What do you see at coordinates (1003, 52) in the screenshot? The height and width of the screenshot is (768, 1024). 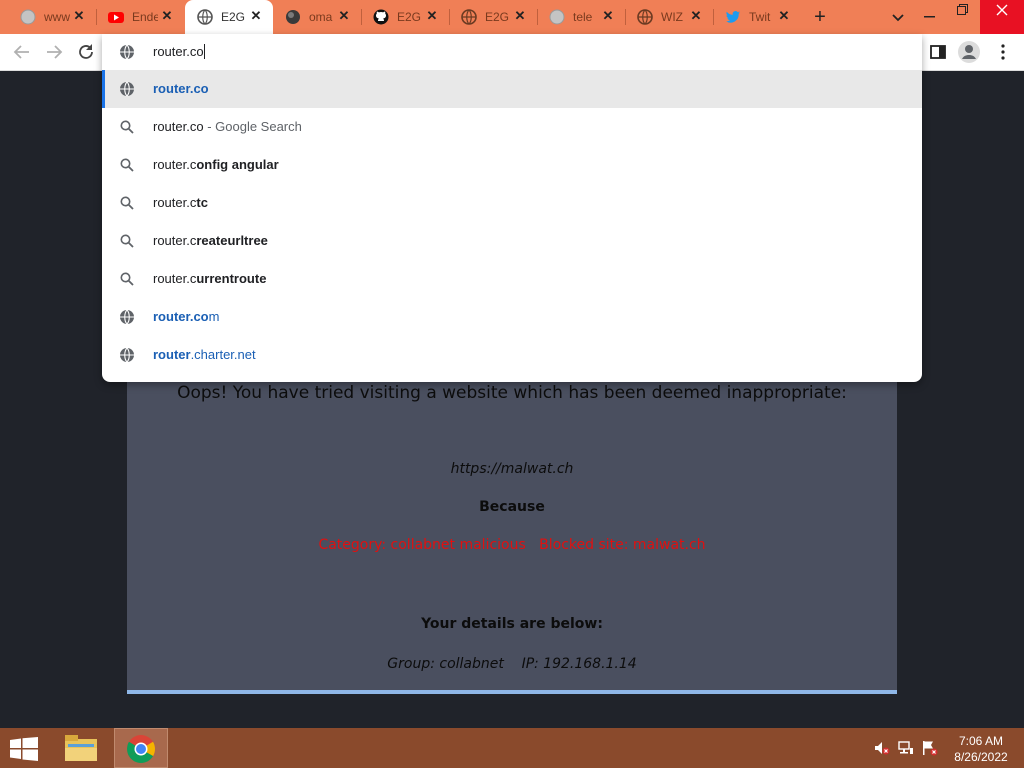 I see `more-vertical-icon` at bounding box center [1003, 52].